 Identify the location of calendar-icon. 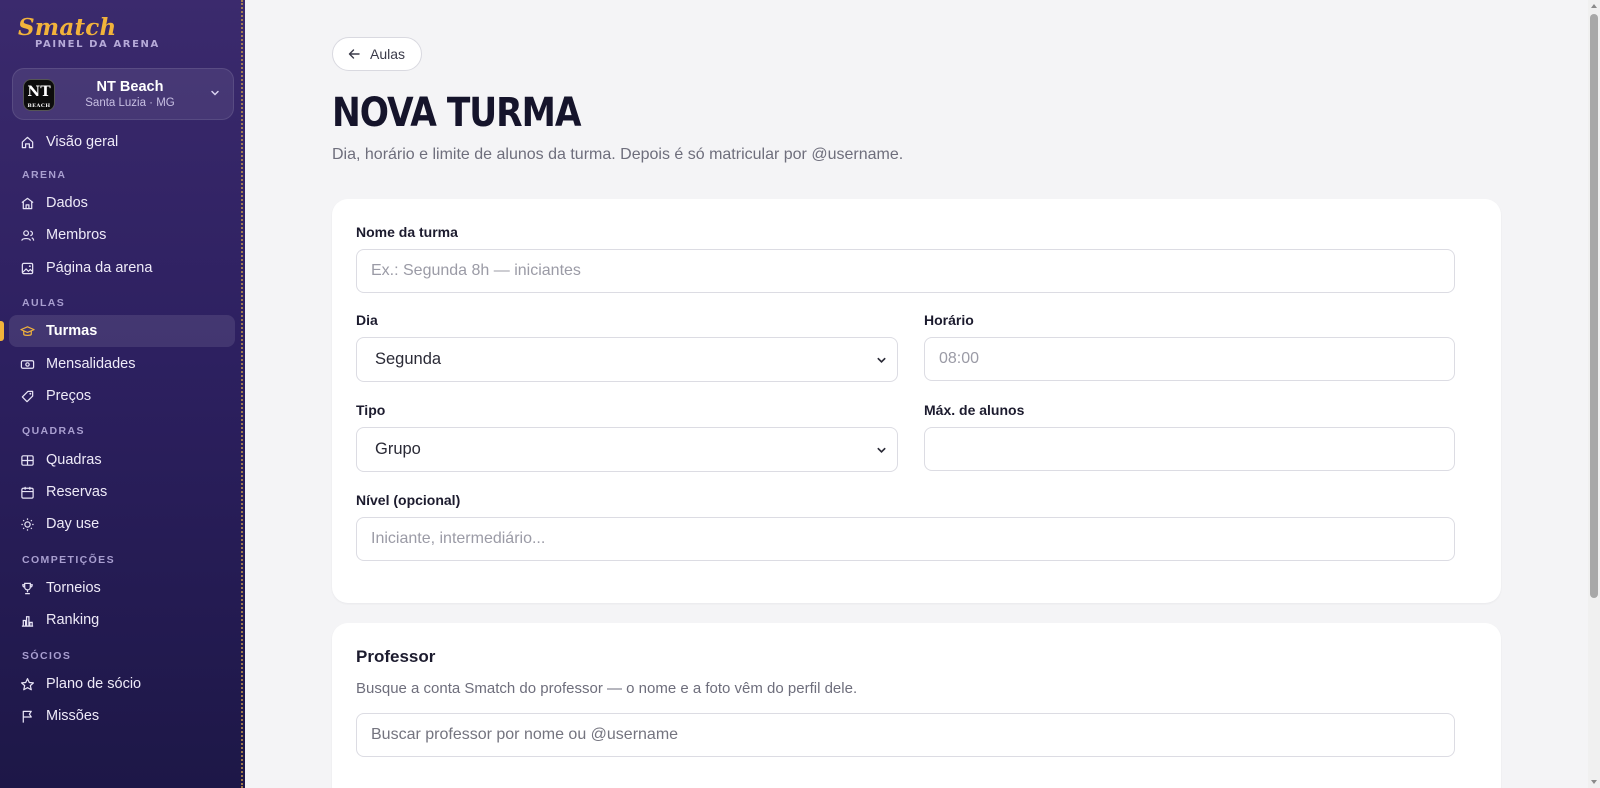
(27, 492).